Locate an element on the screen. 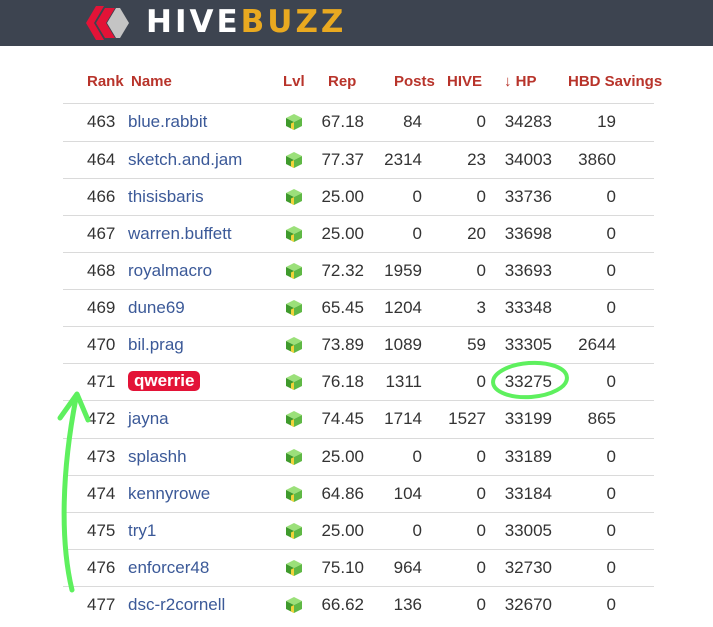 The height and width of the screenshot is (627, 713). column-header-posts: Posts is located at coordinates (414, 81).